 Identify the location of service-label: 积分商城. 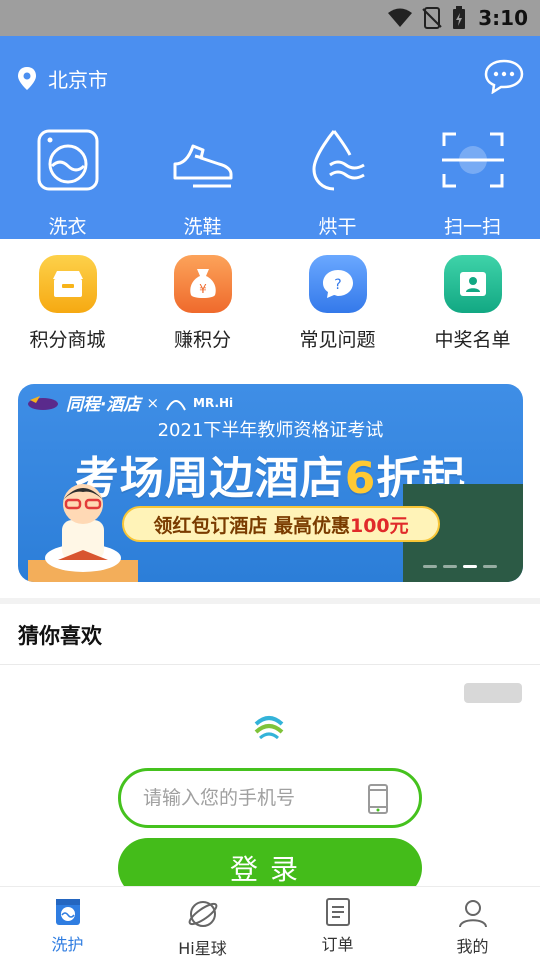
(67, 340).